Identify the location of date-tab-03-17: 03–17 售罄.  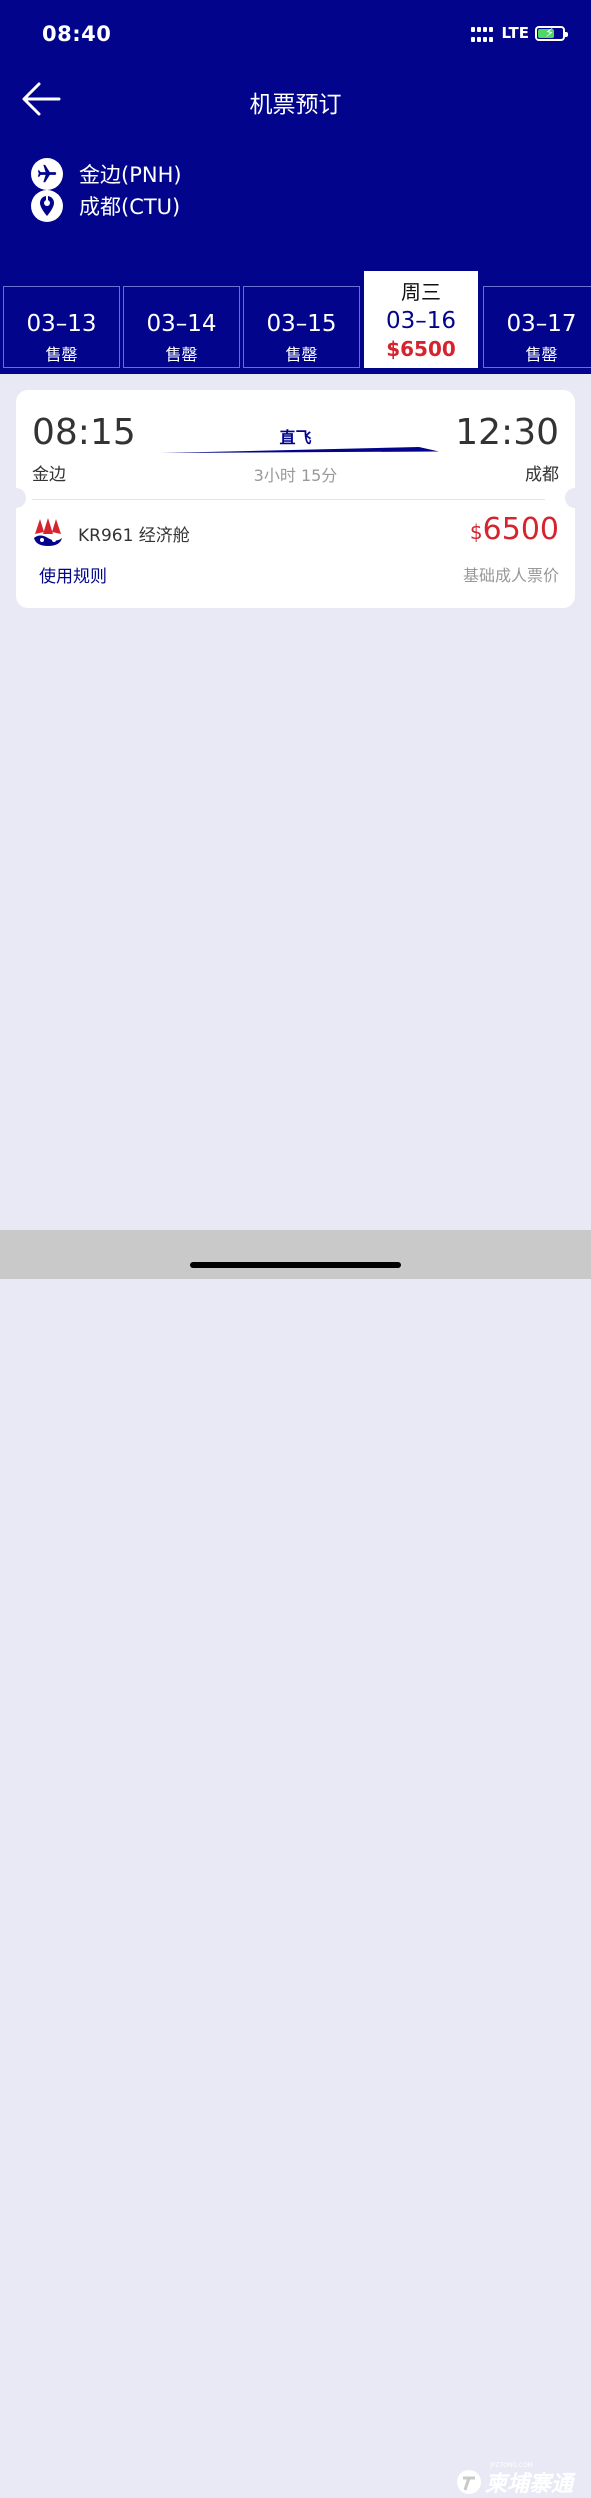
(537, 327).